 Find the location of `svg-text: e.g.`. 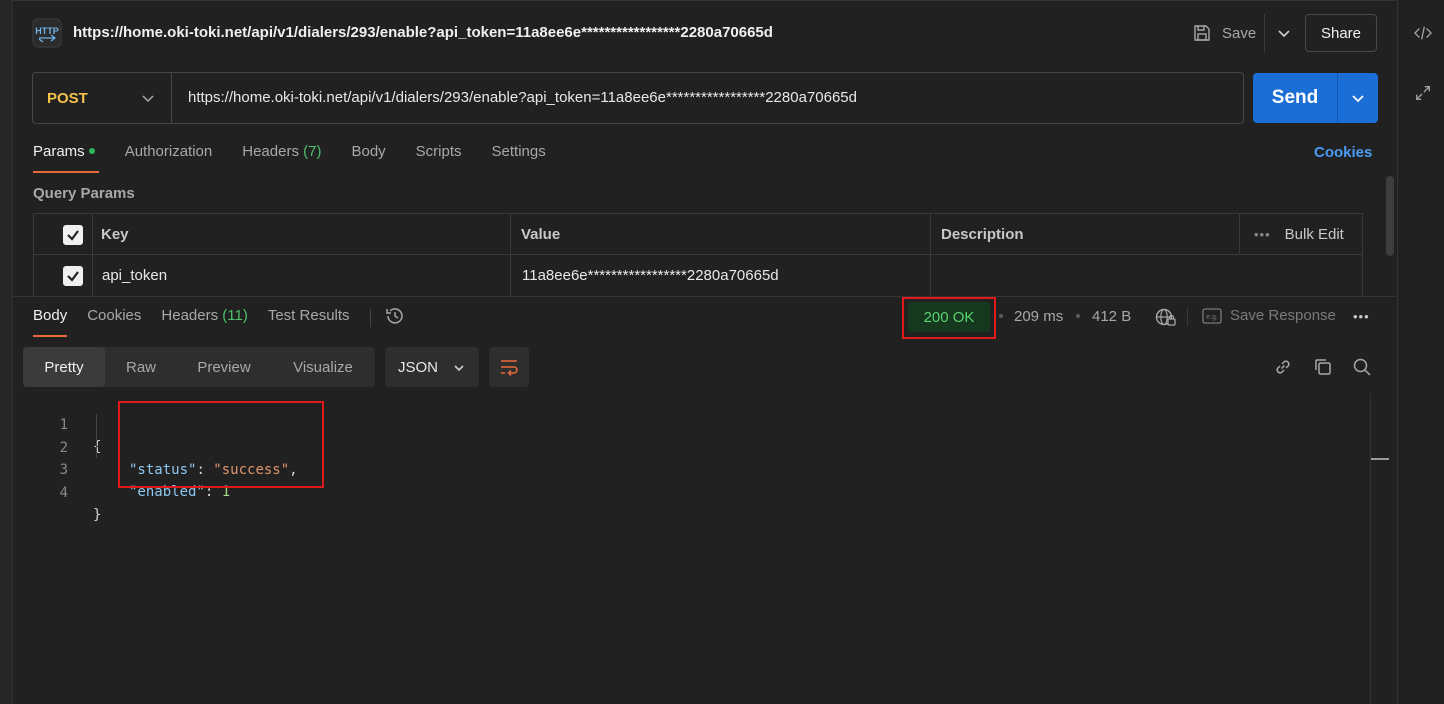

svg-text: e.g. is located at coordinates (1212, 317).